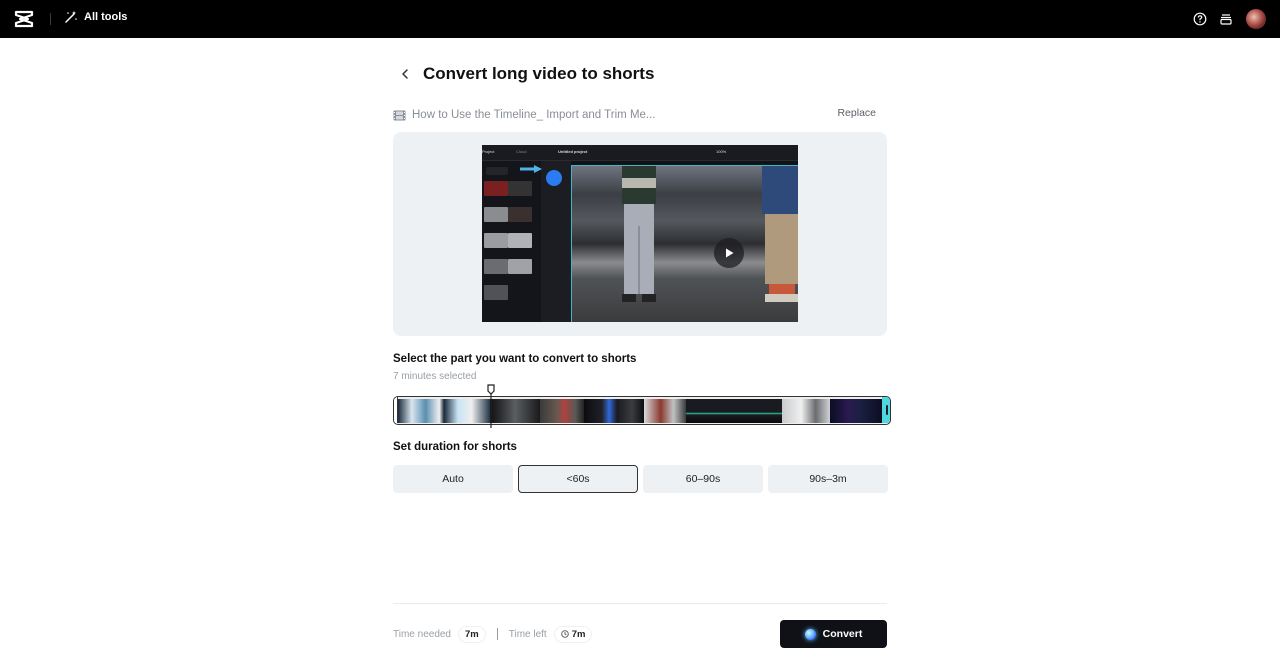 The width and height of the screenshot is (1280, 649). I want to click on time-needed-badge: 7m, so click(472, 634).